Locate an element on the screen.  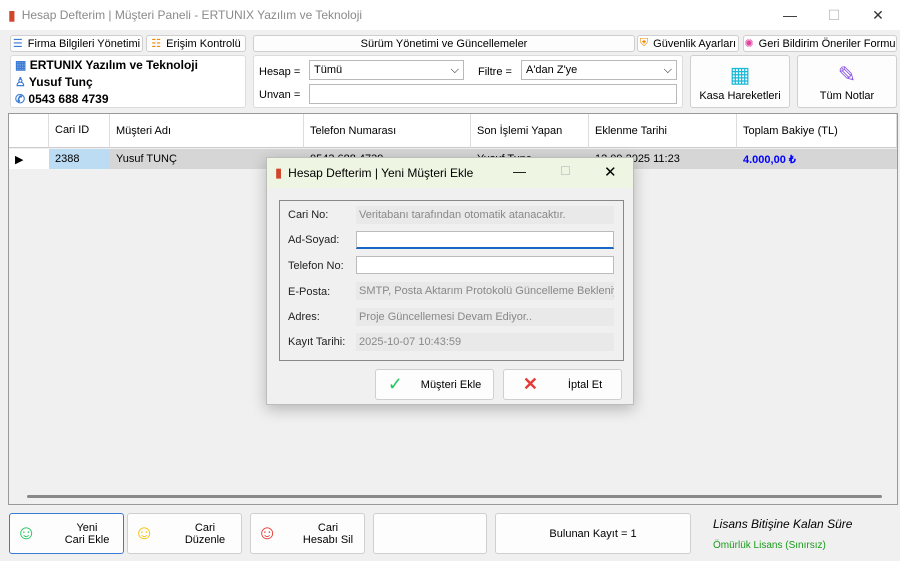
filtre-select: A'dan Z'ye ⌵ is located at coordinates (599, 70).